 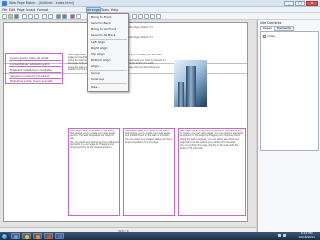 What do you see at coordinates (140, 16) in the screenshot?
I see `align-center-icon` at bounding box center [140, 16].